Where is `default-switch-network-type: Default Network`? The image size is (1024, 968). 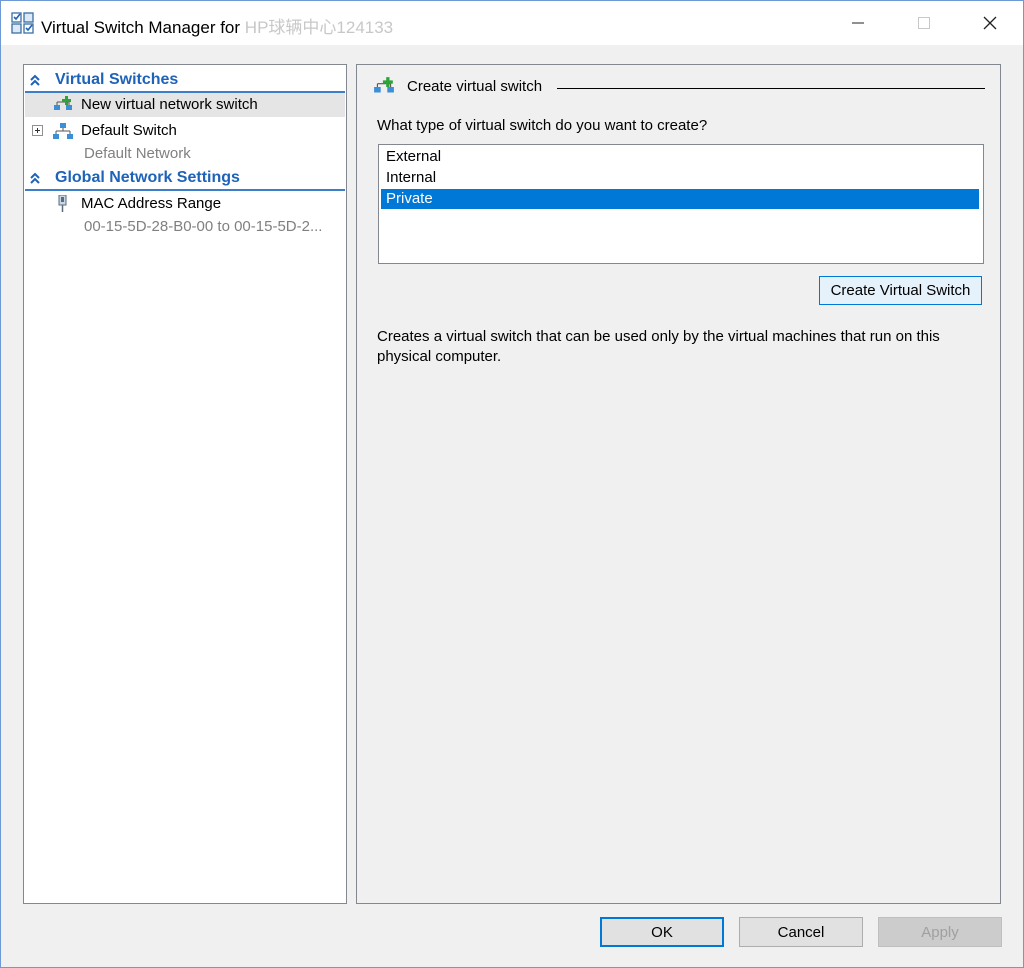 default-switch-network-type: Default Network is located at coordinates (137, 153).